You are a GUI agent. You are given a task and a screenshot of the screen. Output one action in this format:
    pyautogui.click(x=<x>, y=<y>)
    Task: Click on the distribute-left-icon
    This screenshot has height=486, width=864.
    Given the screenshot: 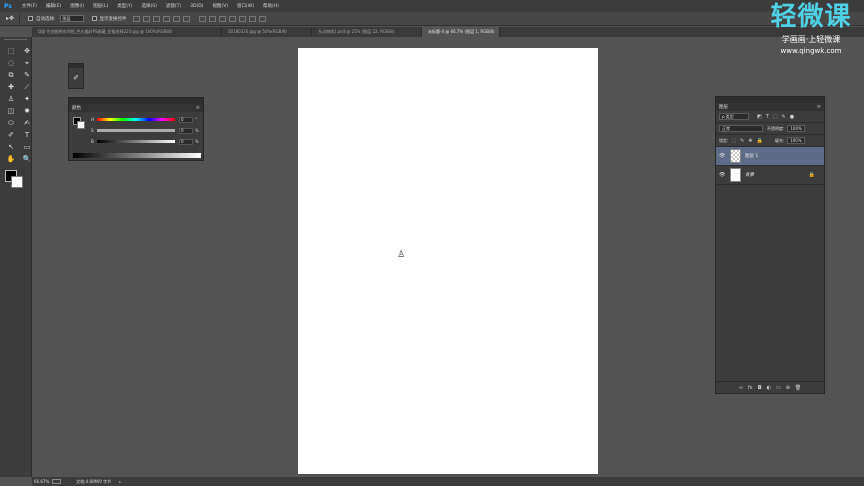 What is the action you would take?
    pyautogui.click(x=232, y=18)
    